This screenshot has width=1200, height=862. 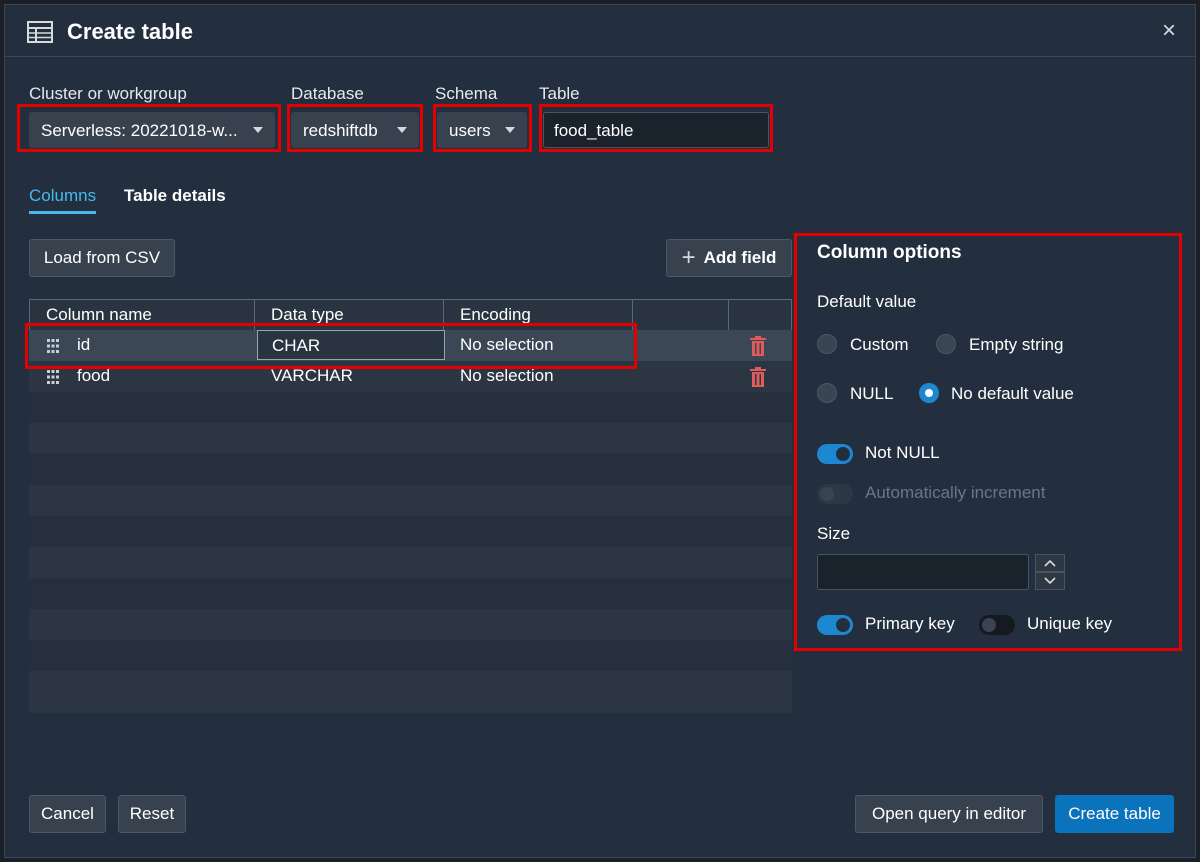 What do you see at coordinates (351, 345) in the screenshot?
I see `cell-data-type: CHAR` at bounding box center [351, 345].